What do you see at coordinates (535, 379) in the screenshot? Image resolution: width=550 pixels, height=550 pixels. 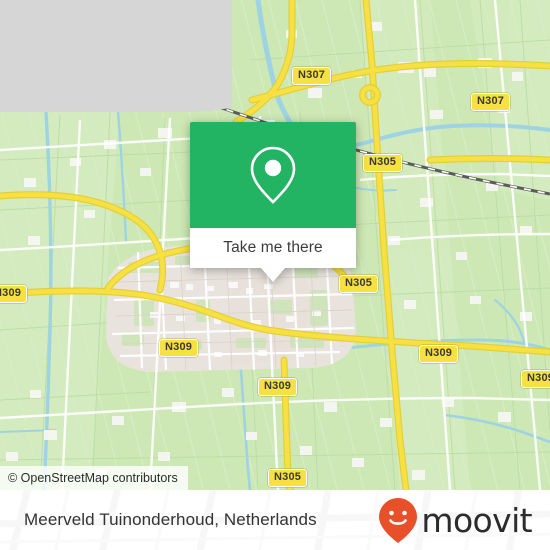 I see `road-shield-n309-e: N309` at bounding box center [535, 379].